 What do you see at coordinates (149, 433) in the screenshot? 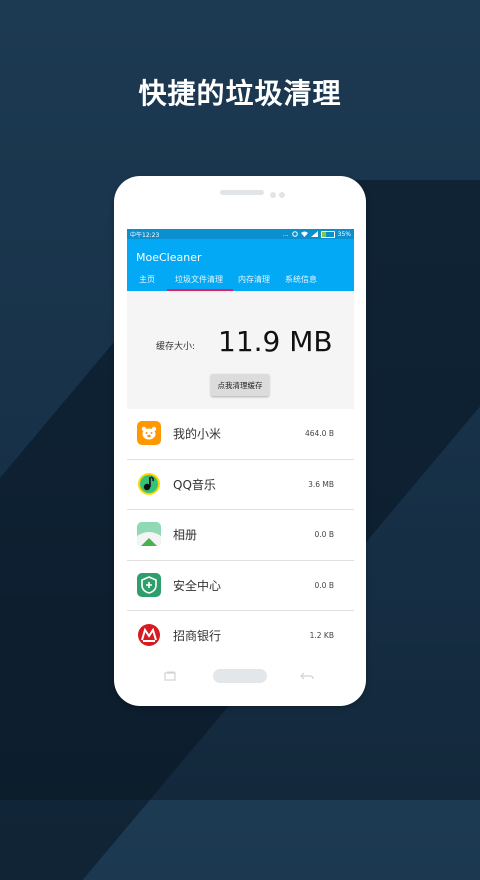
I see `mi-bear-icon` at bounding box center [149, 433].